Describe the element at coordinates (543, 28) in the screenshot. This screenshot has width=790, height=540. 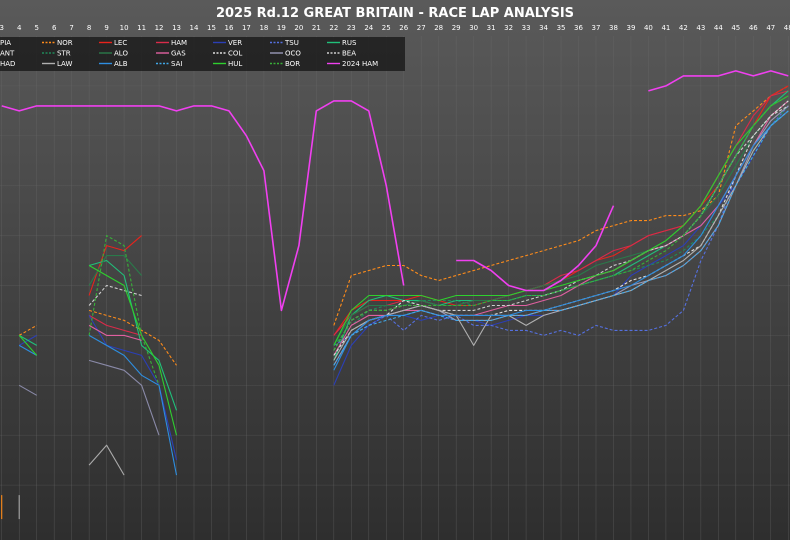
I see `x-tick-34: 34` at that location.